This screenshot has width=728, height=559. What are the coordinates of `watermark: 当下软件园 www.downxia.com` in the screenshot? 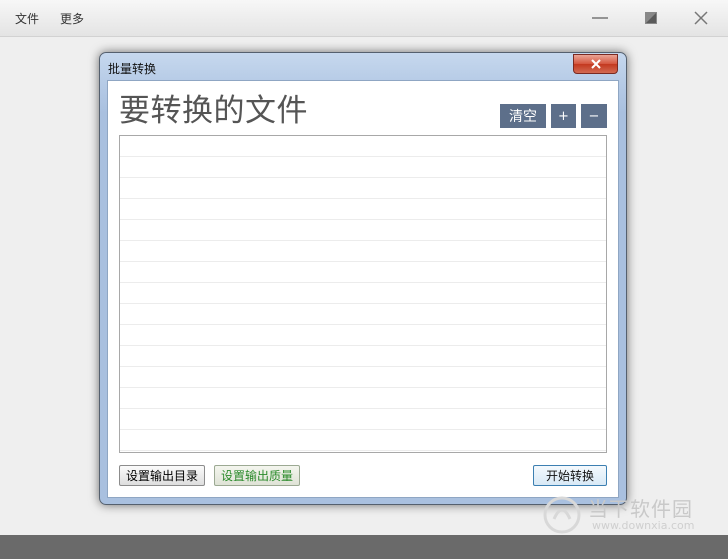 It's located at (630, 515).